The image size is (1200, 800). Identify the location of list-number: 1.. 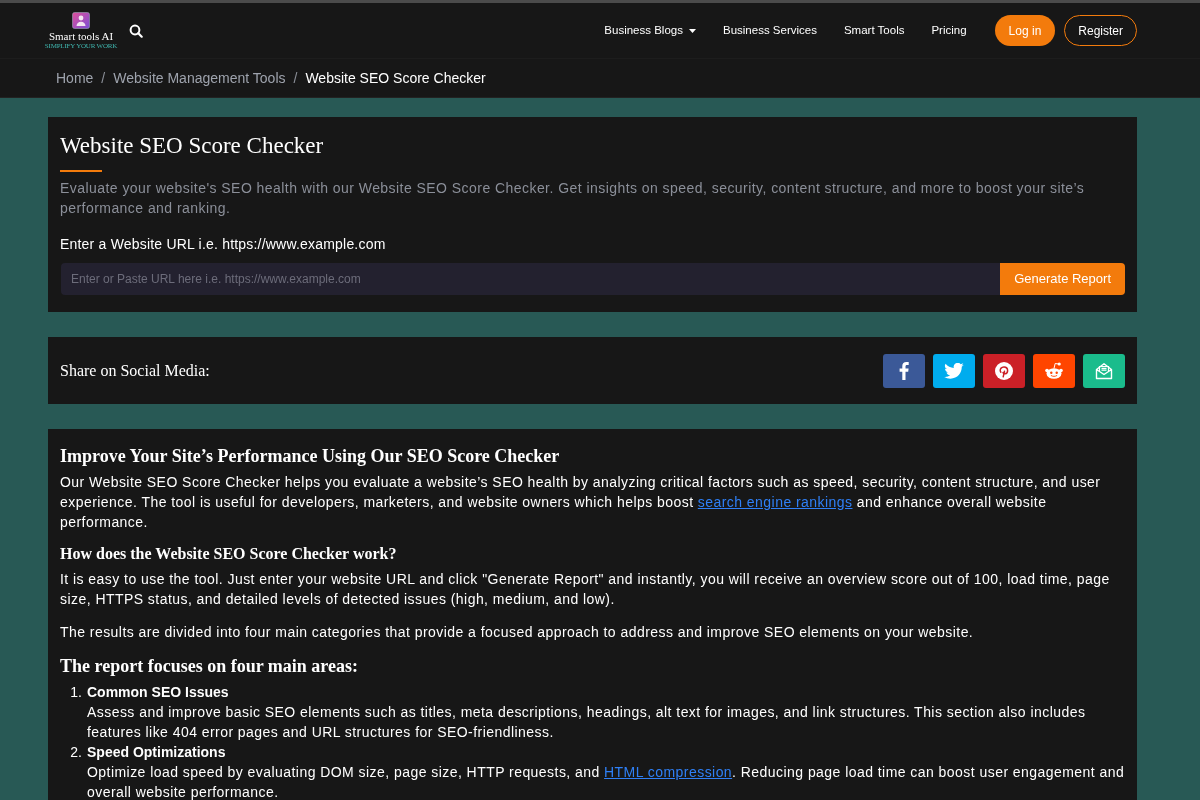
(76, 692).